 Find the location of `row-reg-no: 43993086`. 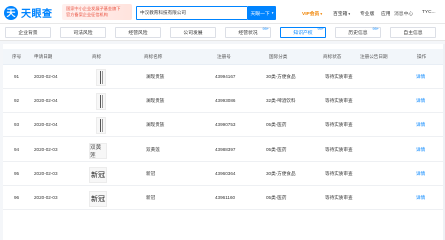

row-reg-no: 43993086 is located at coordinates (225, 101).